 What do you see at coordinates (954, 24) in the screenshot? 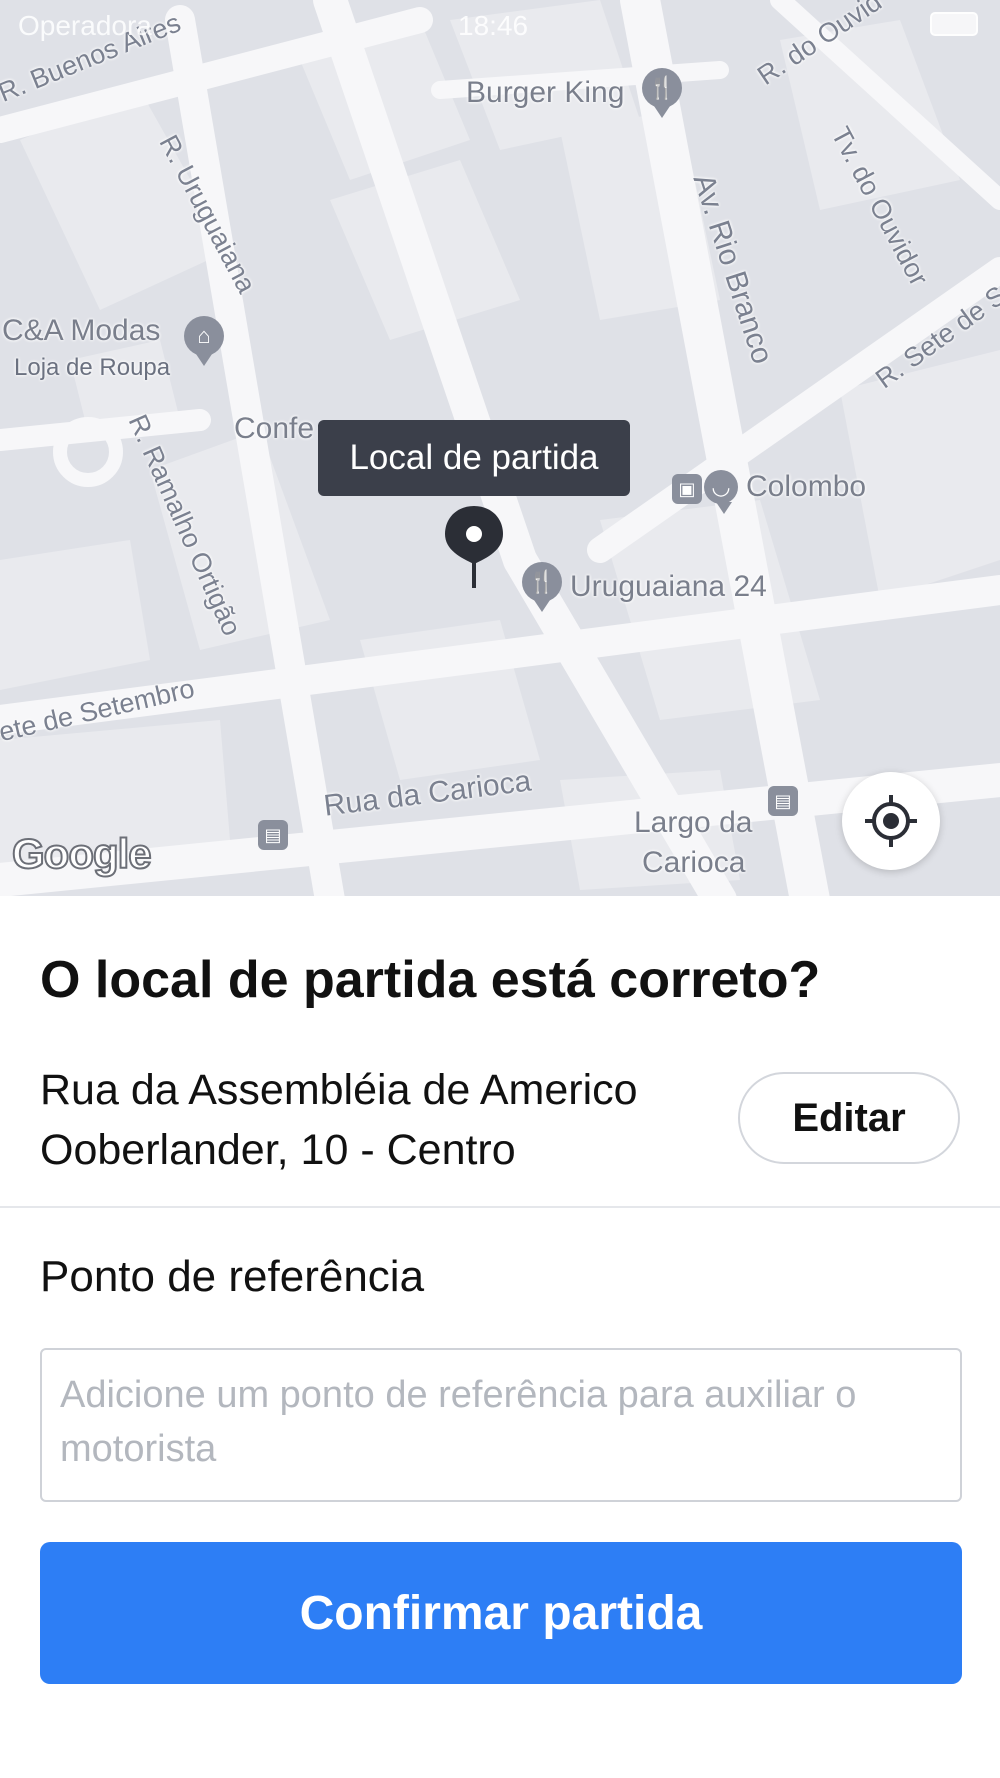
I see `battery-icon` at bounding box center [954, 24].